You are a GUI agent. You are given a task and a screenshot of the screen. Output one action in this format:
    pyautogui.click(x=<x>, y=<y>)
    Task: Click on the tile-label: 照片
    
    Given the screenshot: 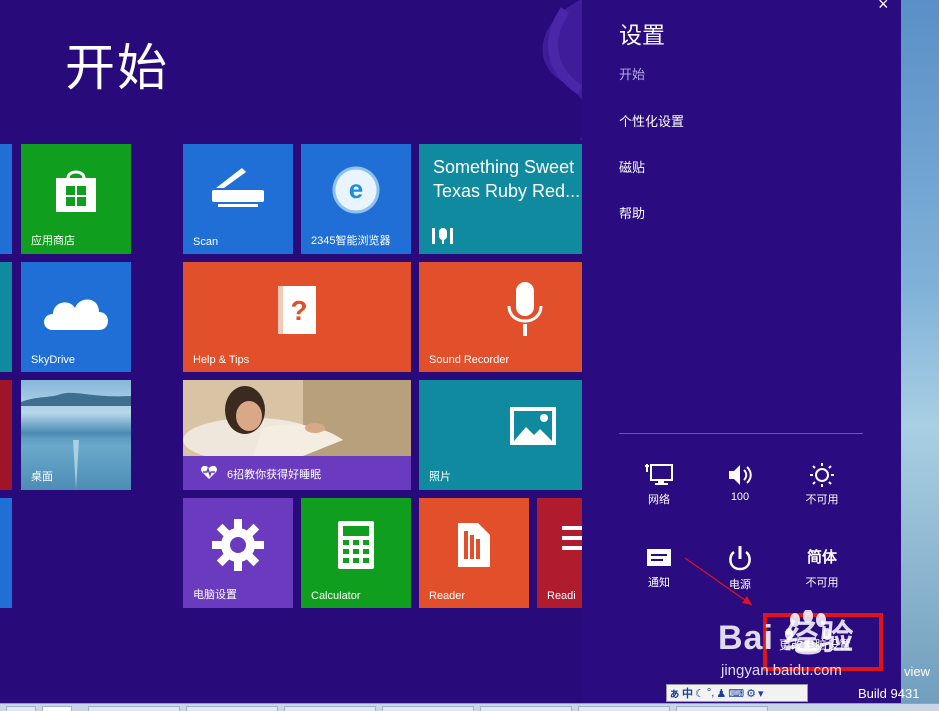 What is the action you would take?
    pyautogui.click(x=440, y=477)
    